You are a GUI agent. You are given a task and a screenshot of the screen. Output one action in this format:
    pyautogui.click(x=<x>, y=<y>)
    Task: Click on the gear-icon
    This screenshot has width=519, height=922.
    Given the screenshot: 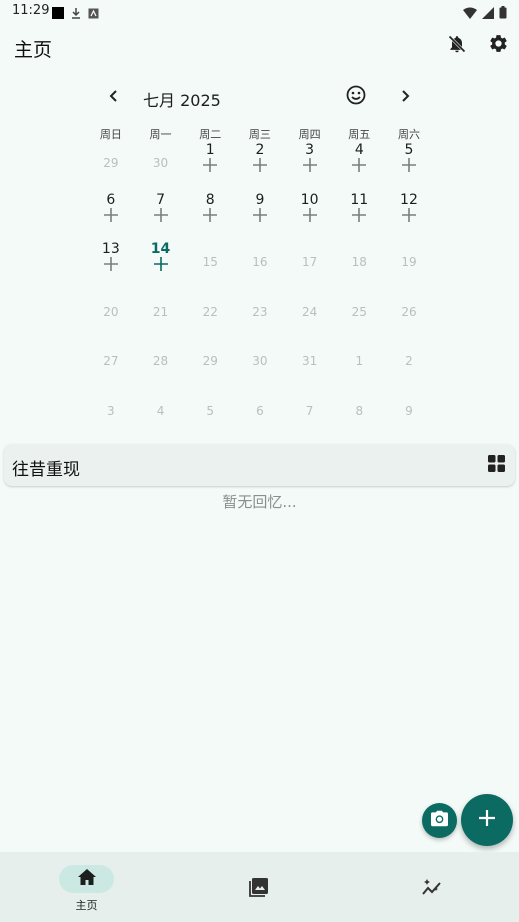 What is the action you would take?
    pyautogui.click(x=498, y=45)
    